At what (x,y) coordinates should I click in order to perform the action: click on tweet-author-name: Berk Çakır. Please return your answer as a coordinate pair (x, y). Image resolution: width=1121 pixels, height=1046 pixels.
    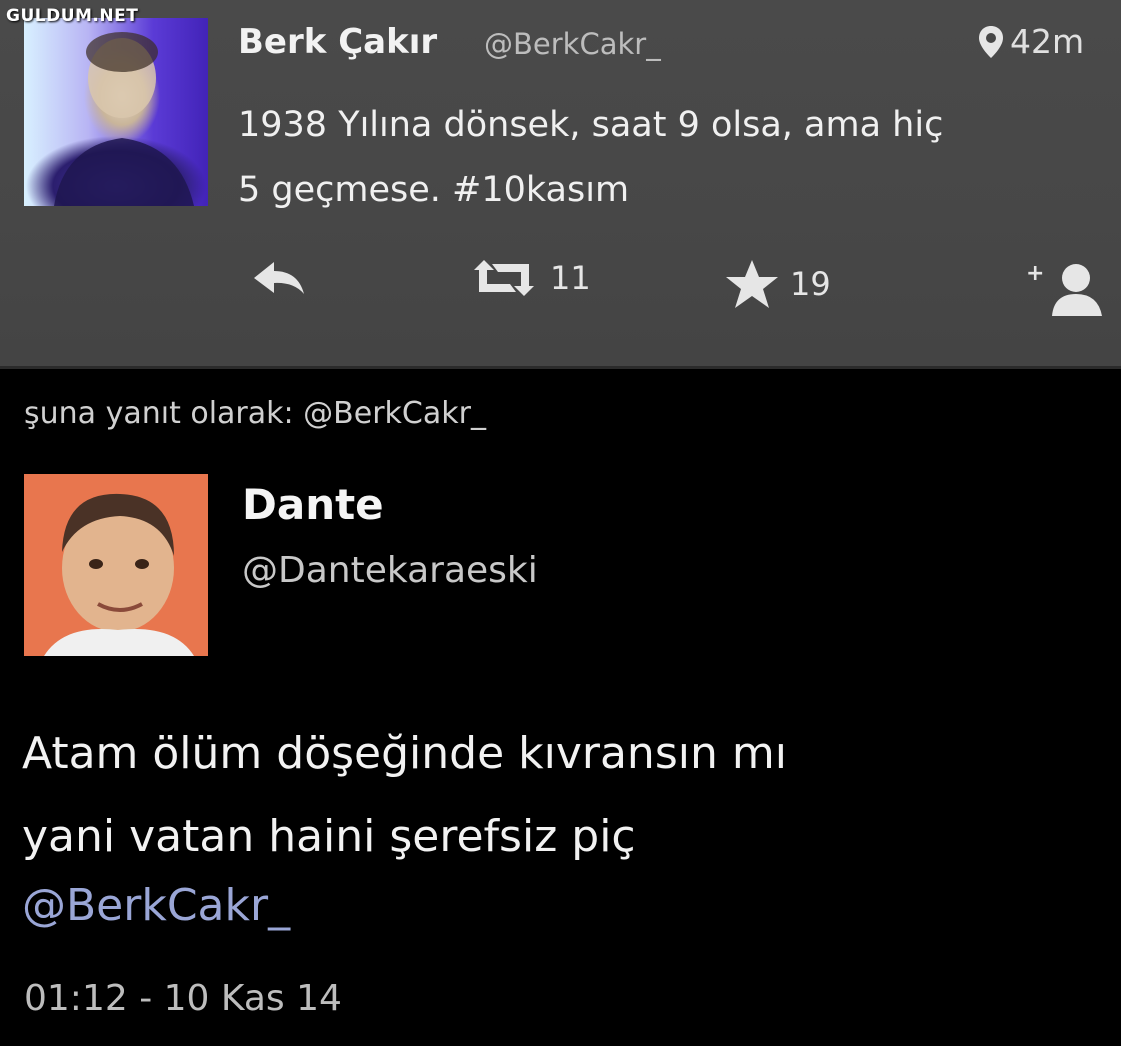
    Looking at the image, I should click on (337, 42).